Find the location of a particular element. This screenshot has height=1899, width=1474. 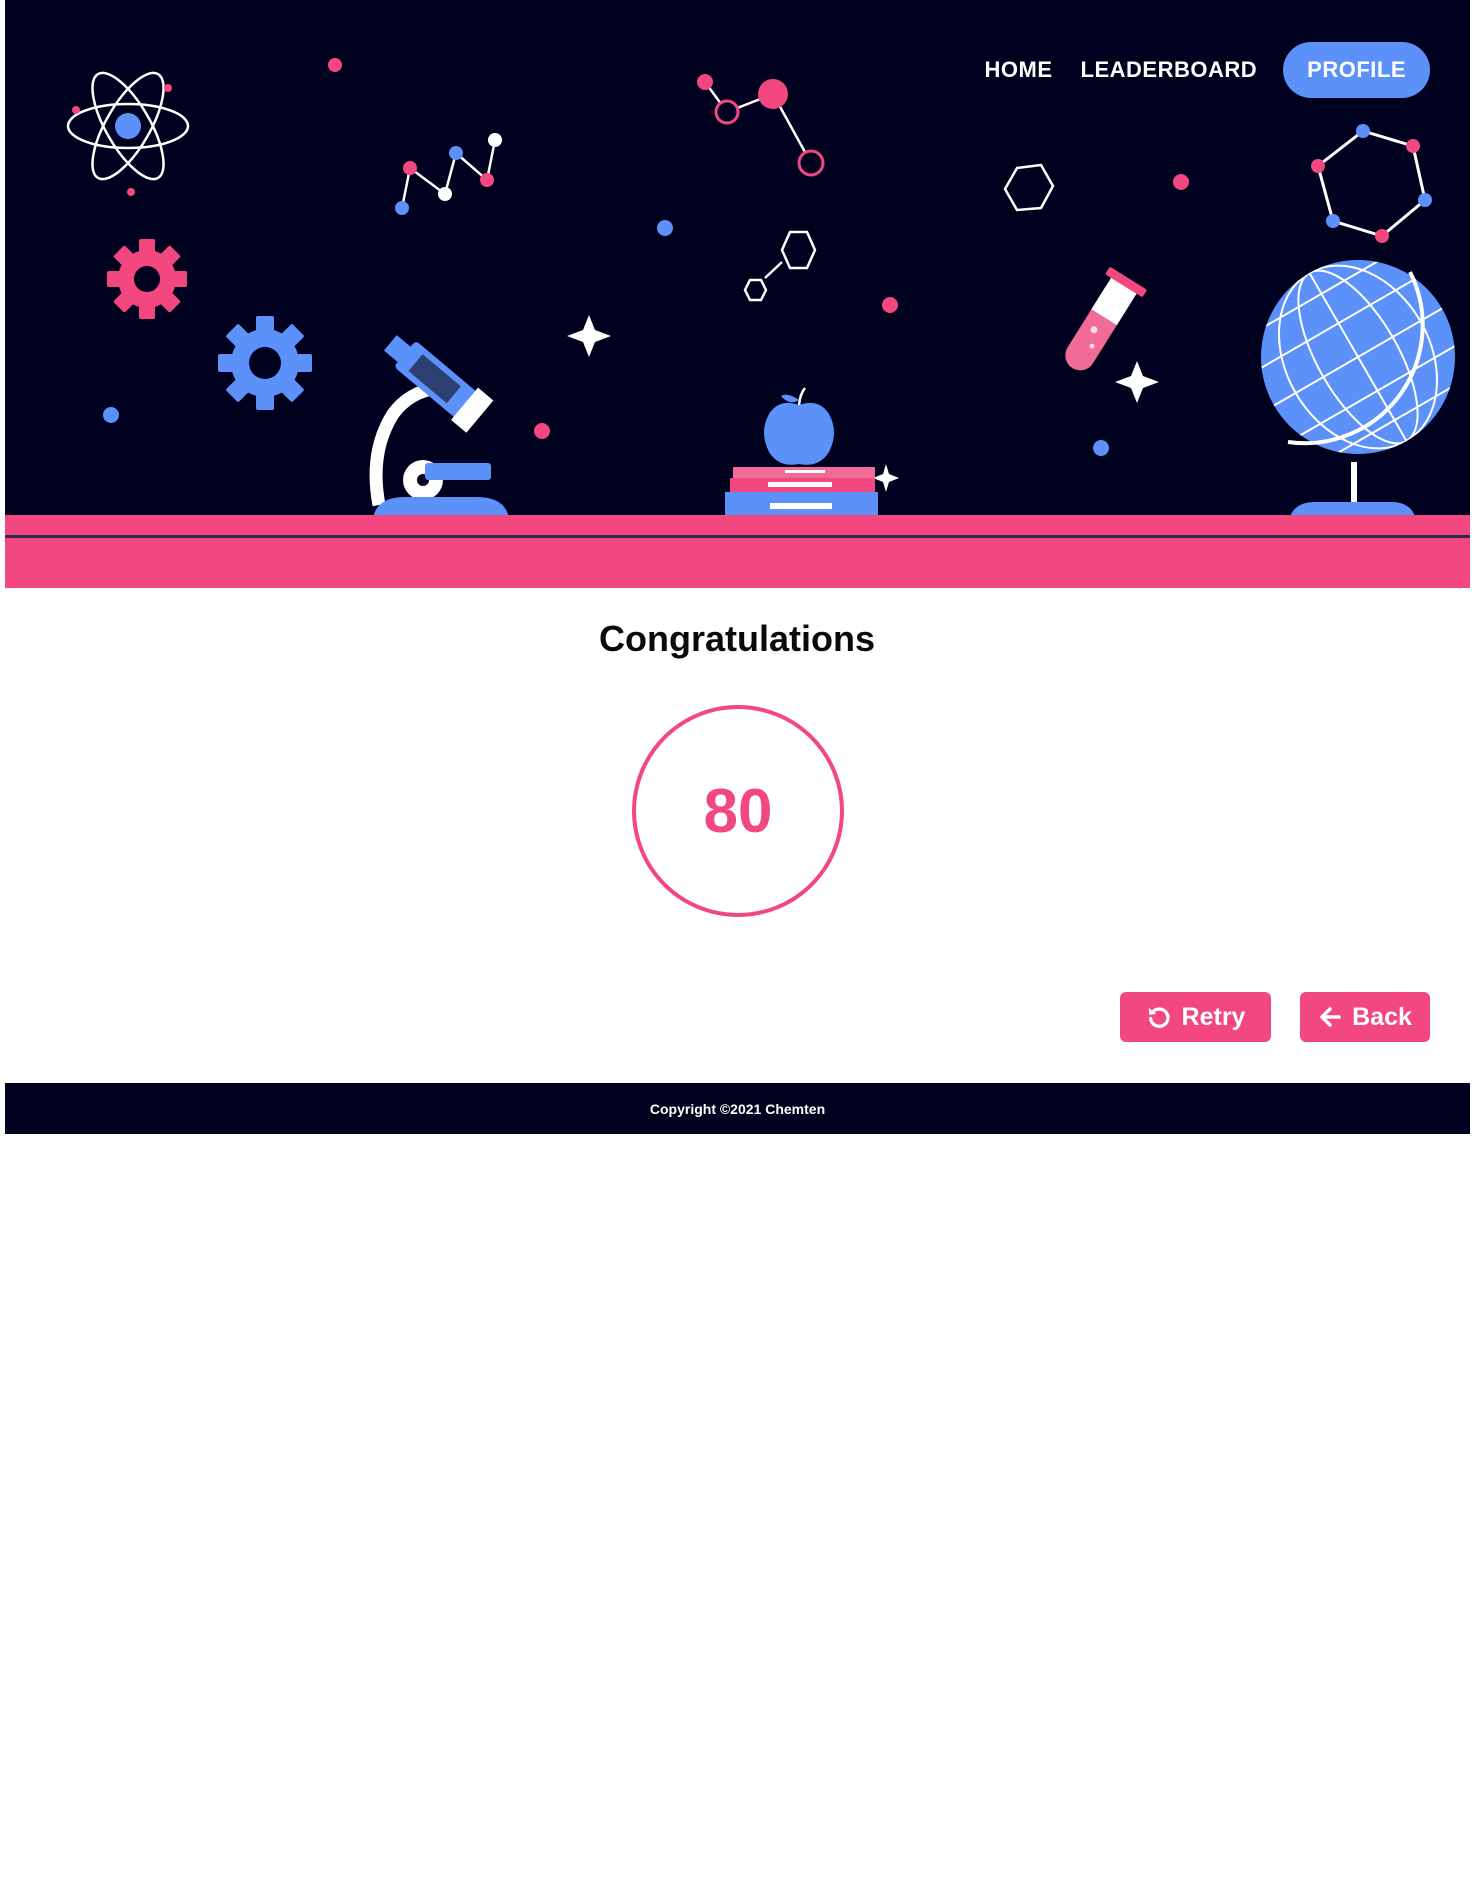

hexagon-ring-icon is located at coordinates (1371, 183).